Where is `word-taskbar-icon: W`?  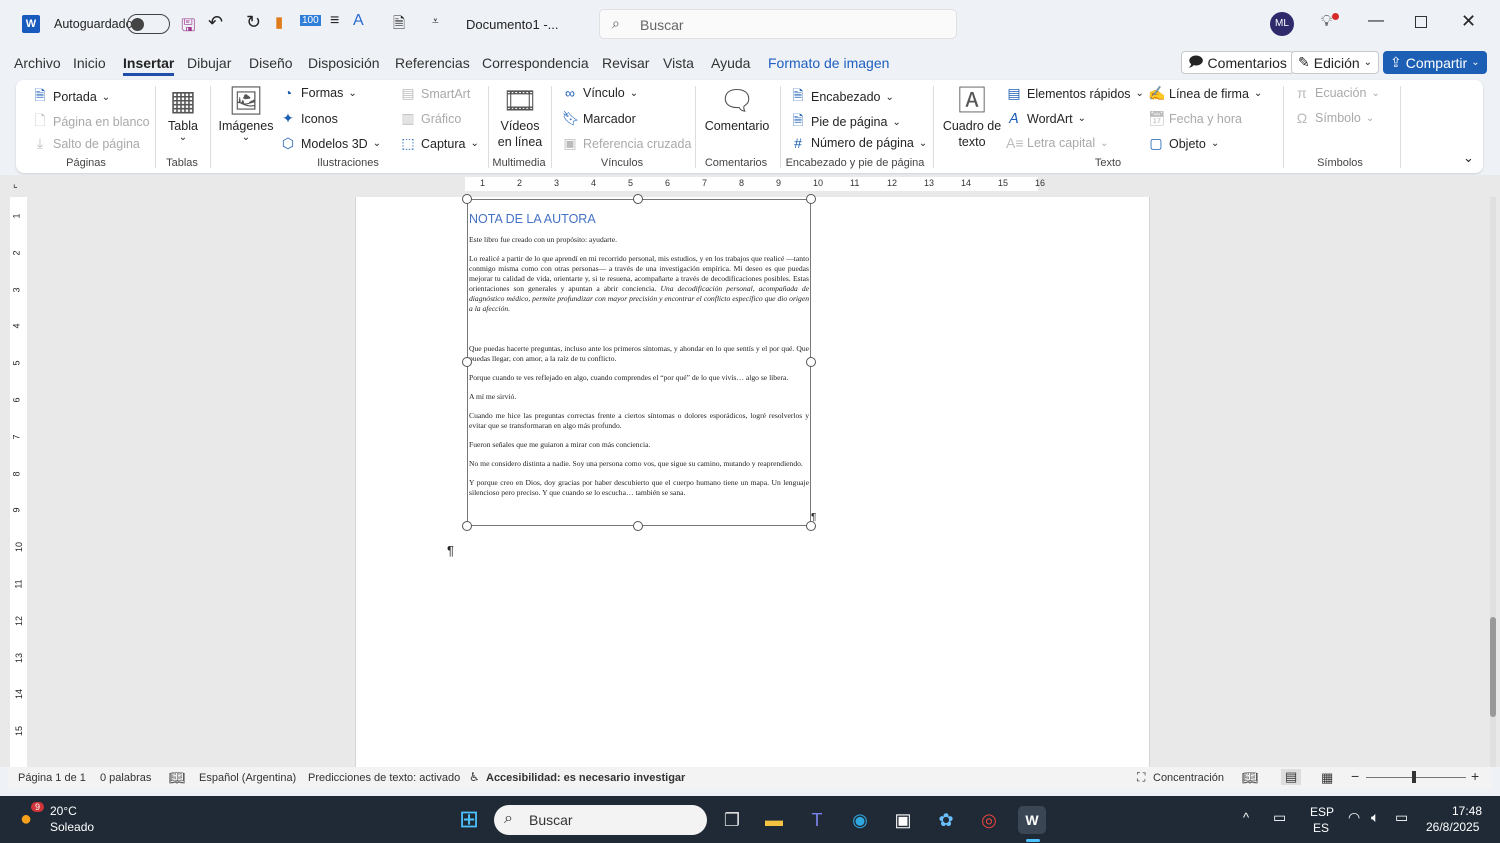
word-taskbar-icon: W is located at coordinates (1032, 820).